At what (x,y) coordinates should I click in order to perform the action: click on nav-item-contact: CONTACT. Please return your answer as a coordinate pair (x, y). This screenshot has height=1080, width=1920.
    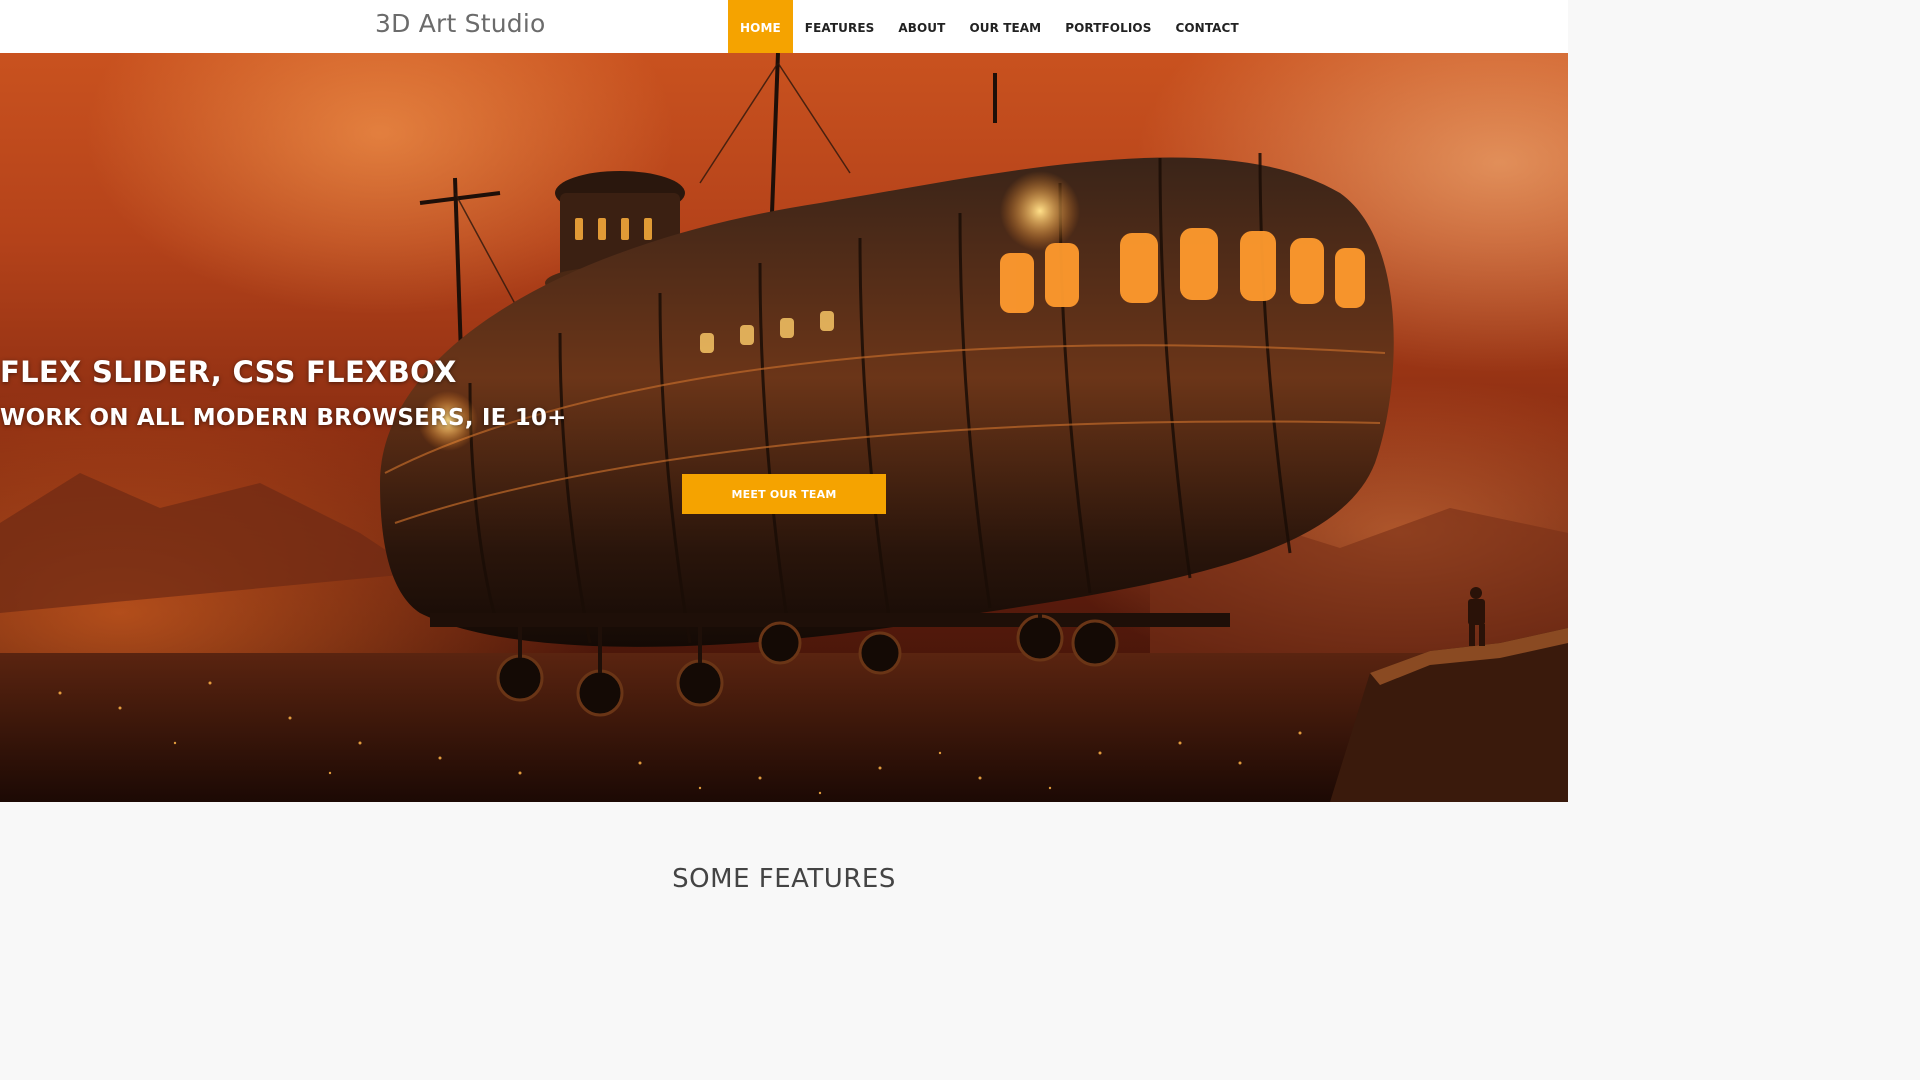
    Looking at the image, I should click on (1206, 26).